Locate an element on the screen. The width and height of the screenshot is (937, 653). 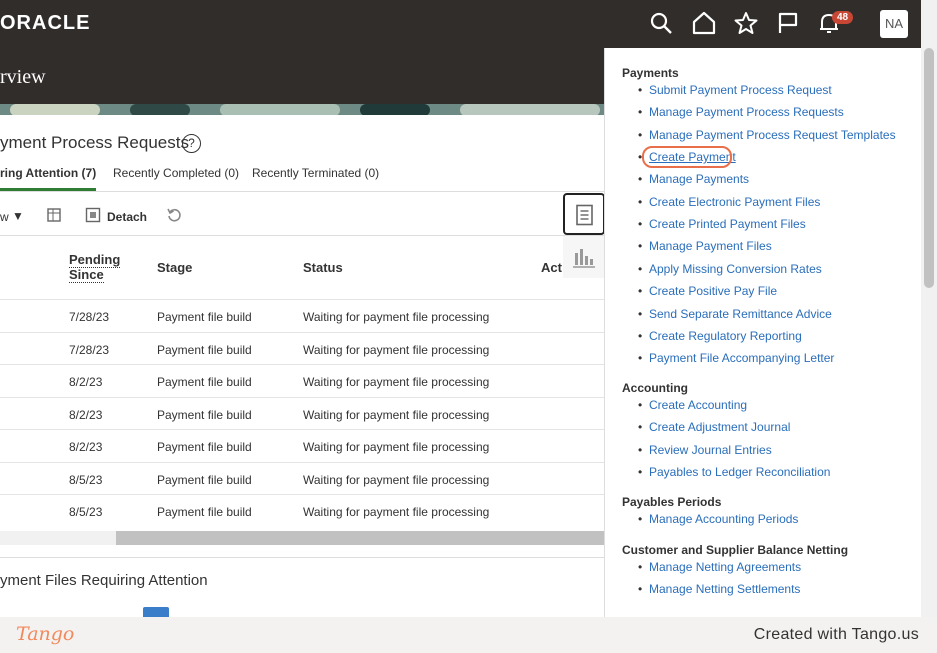
column-header-actions: Act is located at coordinates (551, 267).